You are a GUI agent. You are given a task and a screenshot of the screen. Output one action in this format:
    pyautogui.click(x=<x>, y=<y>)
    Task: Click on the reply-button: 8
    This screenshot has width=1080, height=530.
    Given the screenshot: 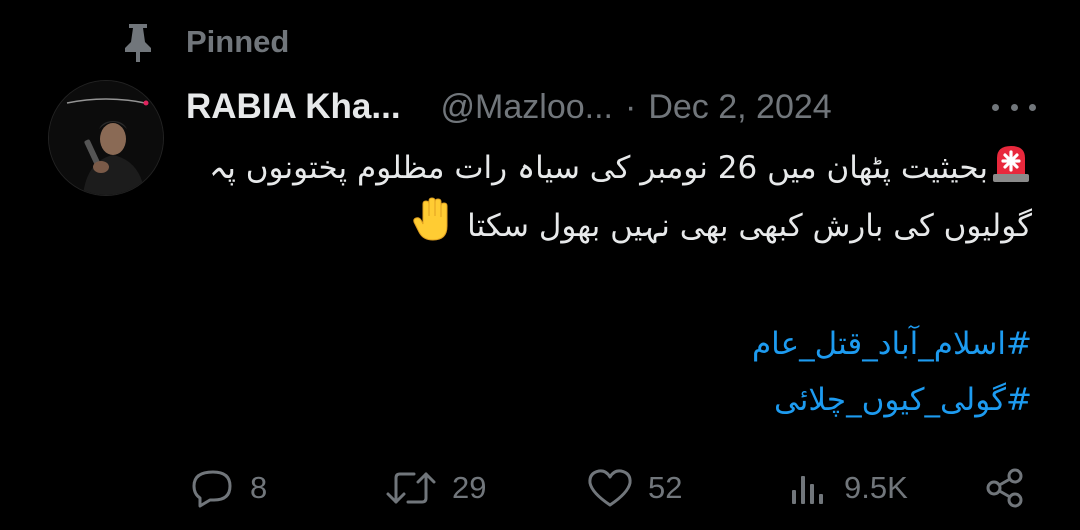 What is the action you would take?
    pyautogui.click(x=228, y=488)
    